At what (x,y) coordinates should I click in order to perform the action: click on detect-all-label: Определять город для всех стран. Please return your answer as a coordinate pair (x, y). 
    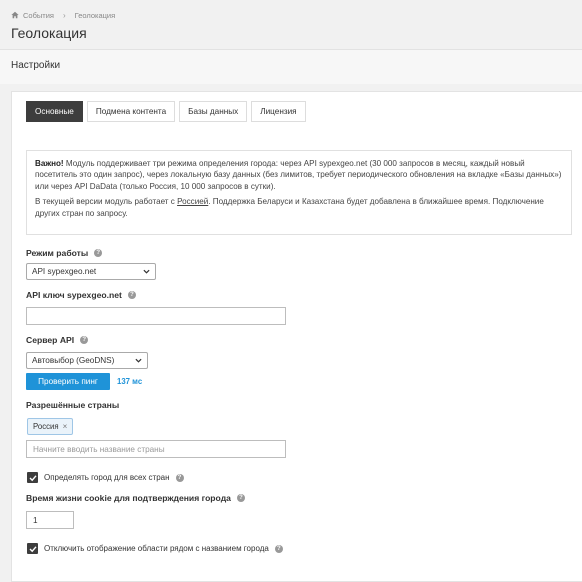
    Looking at the image, I should click on (107, 477).